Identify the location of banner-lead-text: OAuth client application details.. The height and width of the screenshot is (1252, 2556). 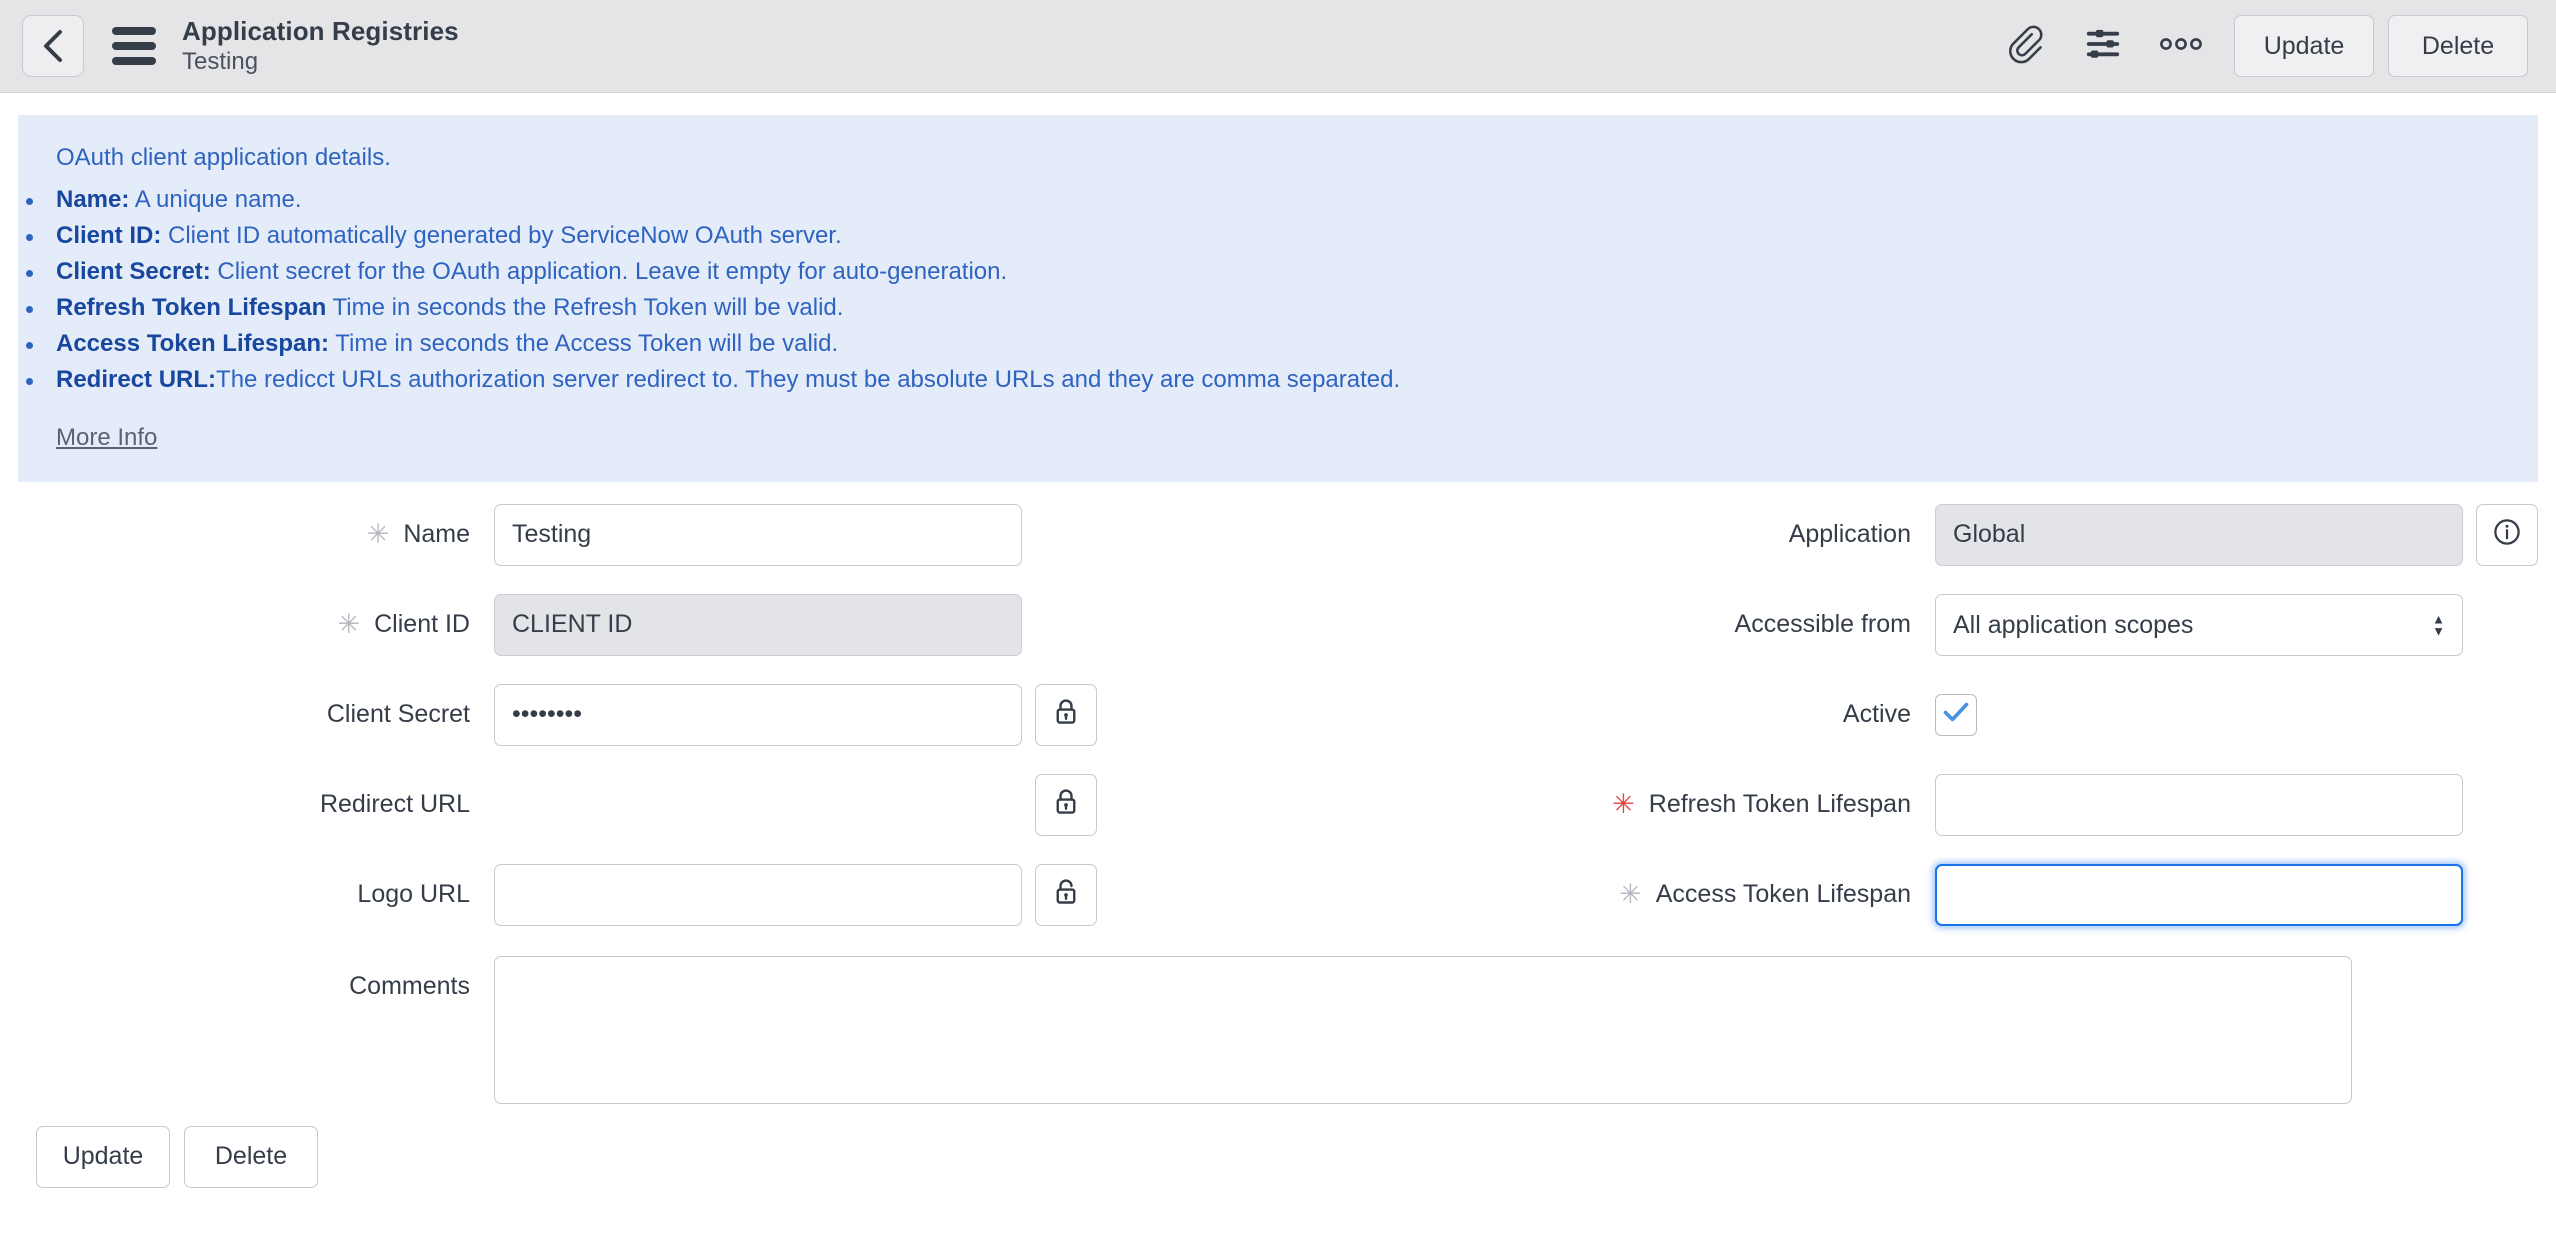
(223, 157).